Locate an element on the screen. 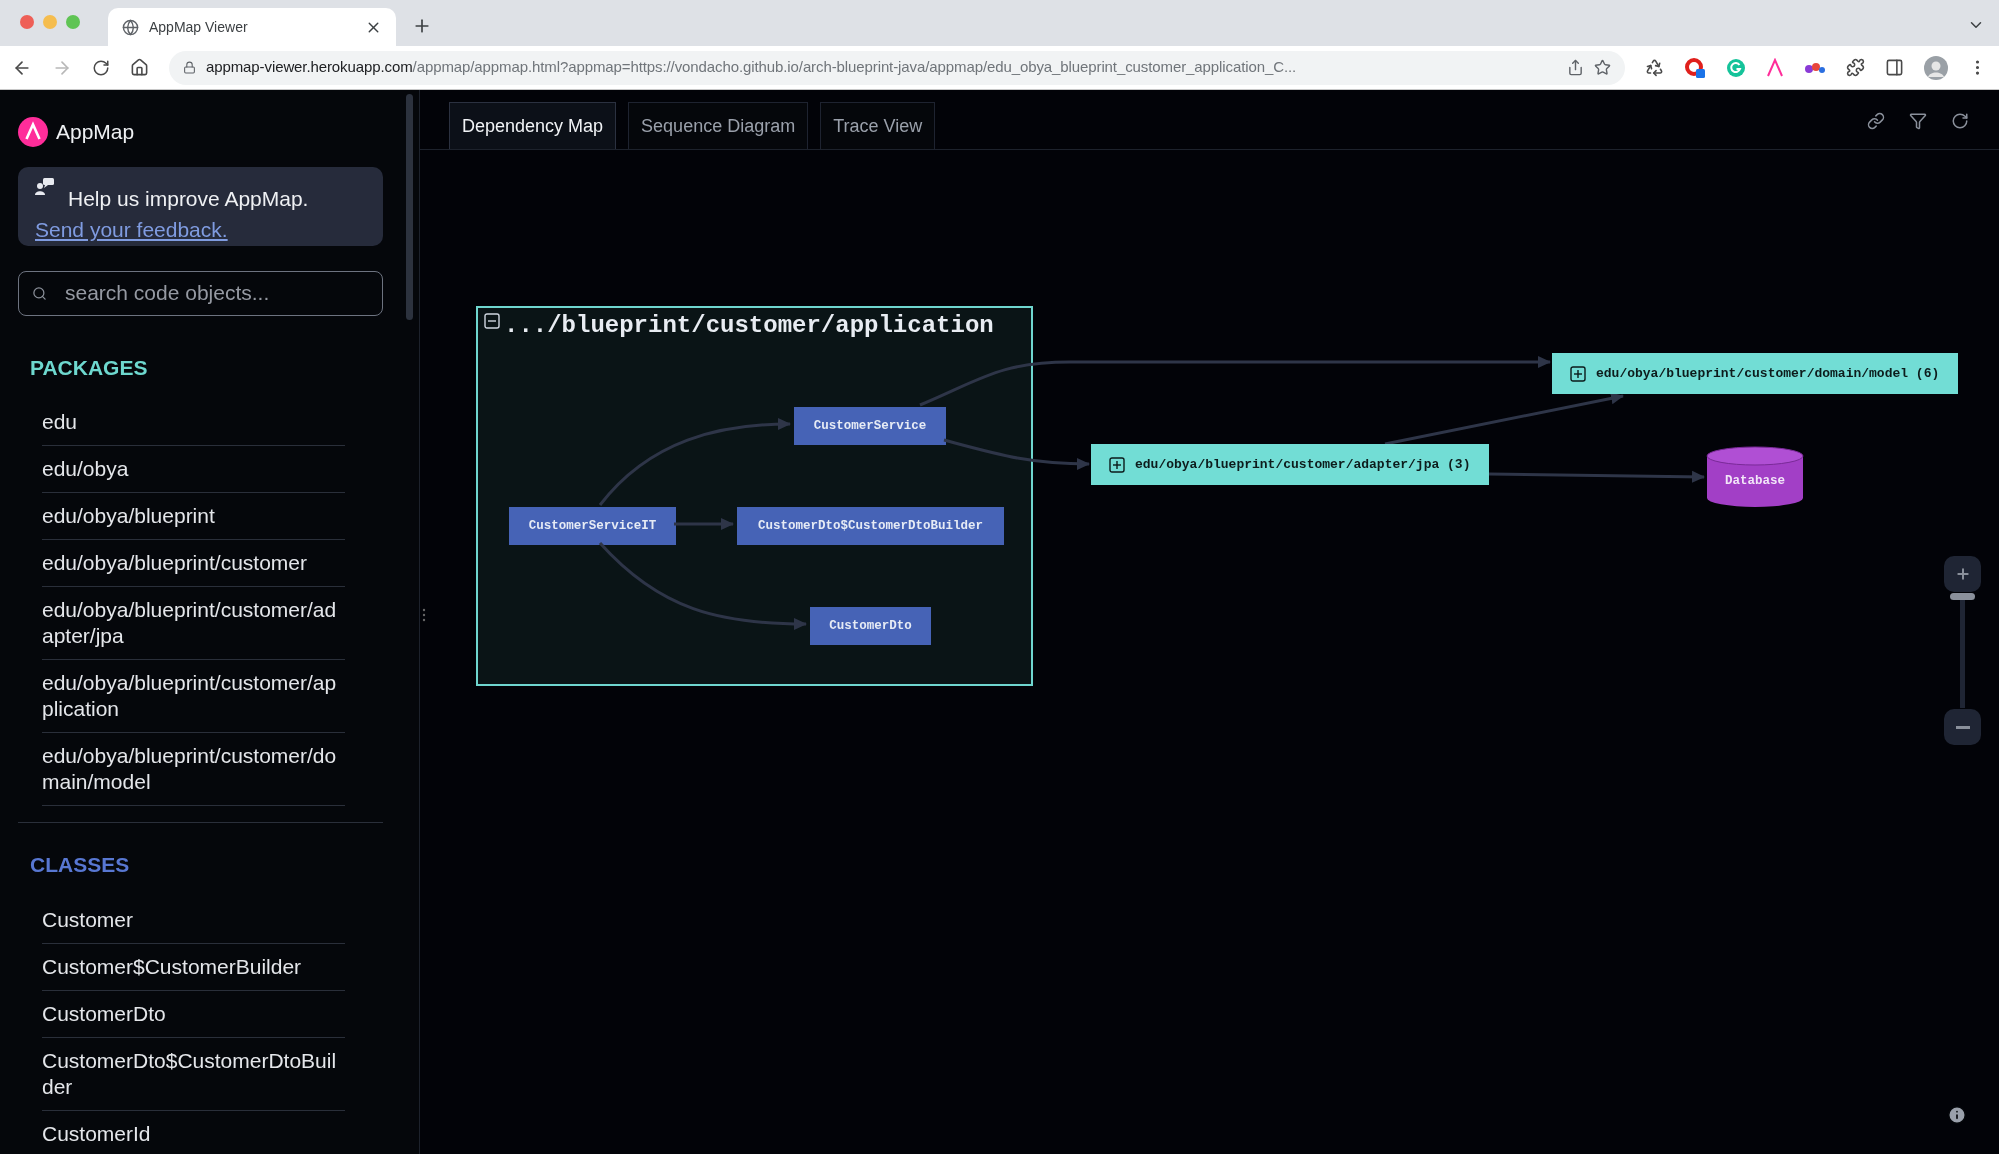 This screenshot has height=1154, width=1999. plus-icon is located at coordinates (1962, 574).